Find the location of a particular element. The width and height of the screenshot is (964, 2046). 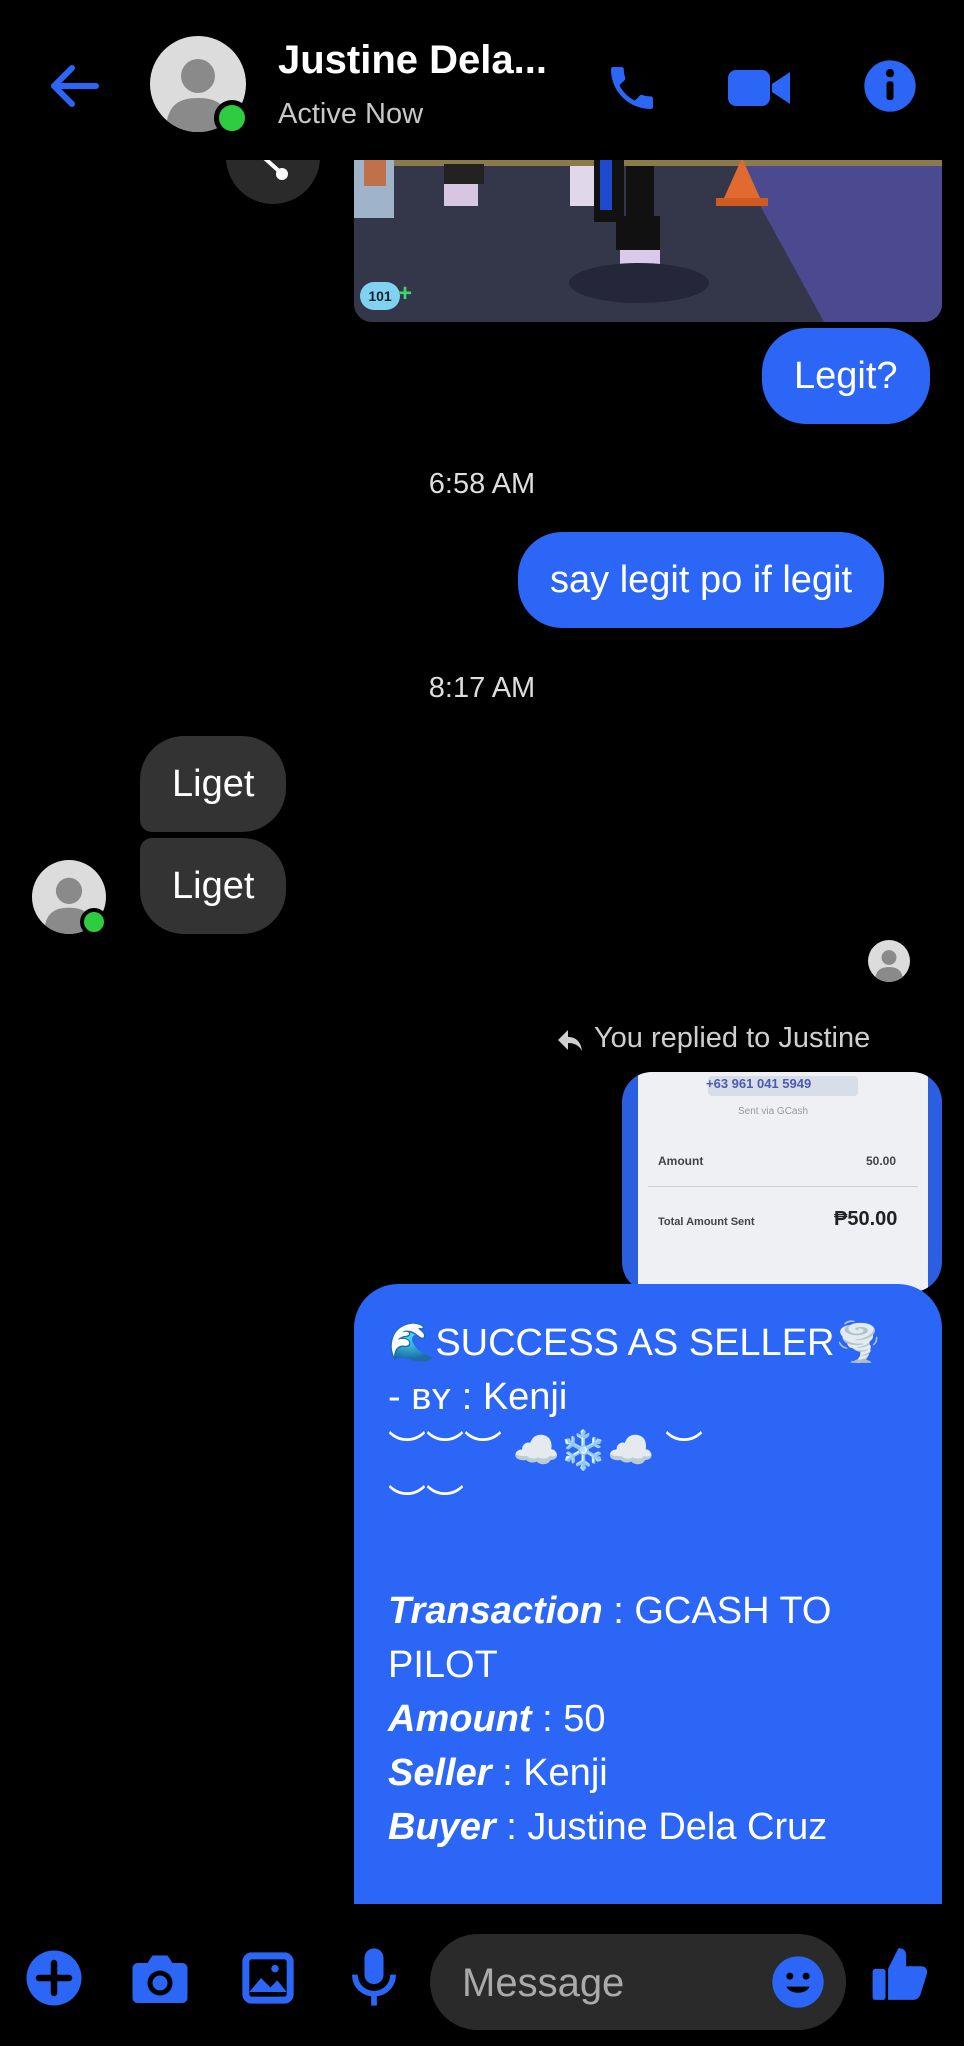

receipt-total-label: Total Amount Sent is located at coordinates (706, 1222).